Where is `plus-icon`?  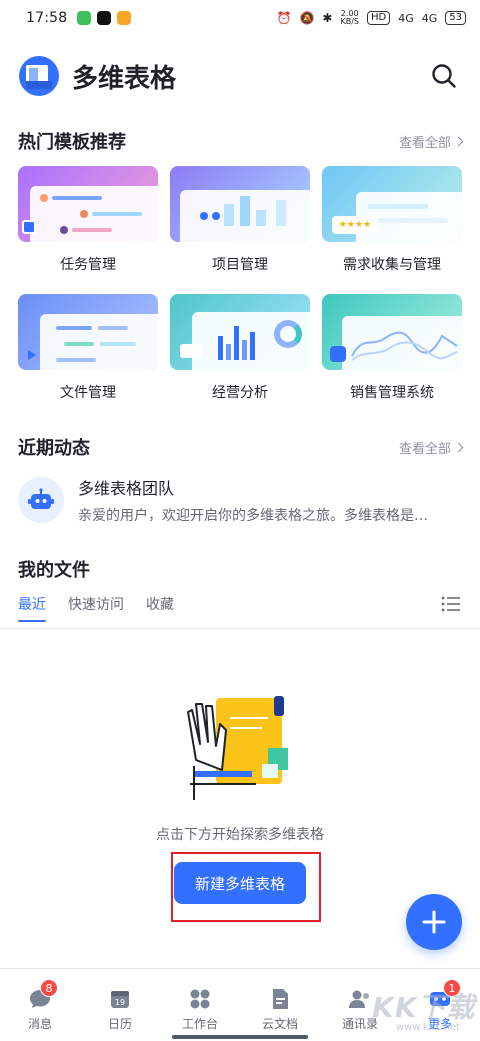 plus-icon is located at coordinates (434, 922).